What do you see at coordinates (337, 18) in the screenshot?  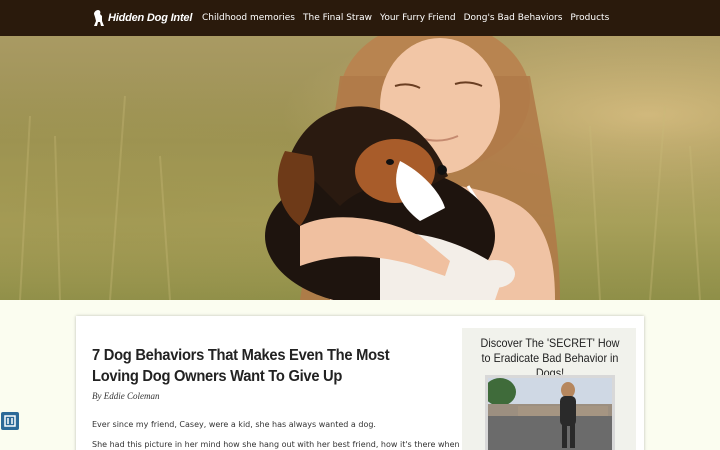 I see `nav-the-final-straw: The Final Straw` at bounding box center [337, 18].